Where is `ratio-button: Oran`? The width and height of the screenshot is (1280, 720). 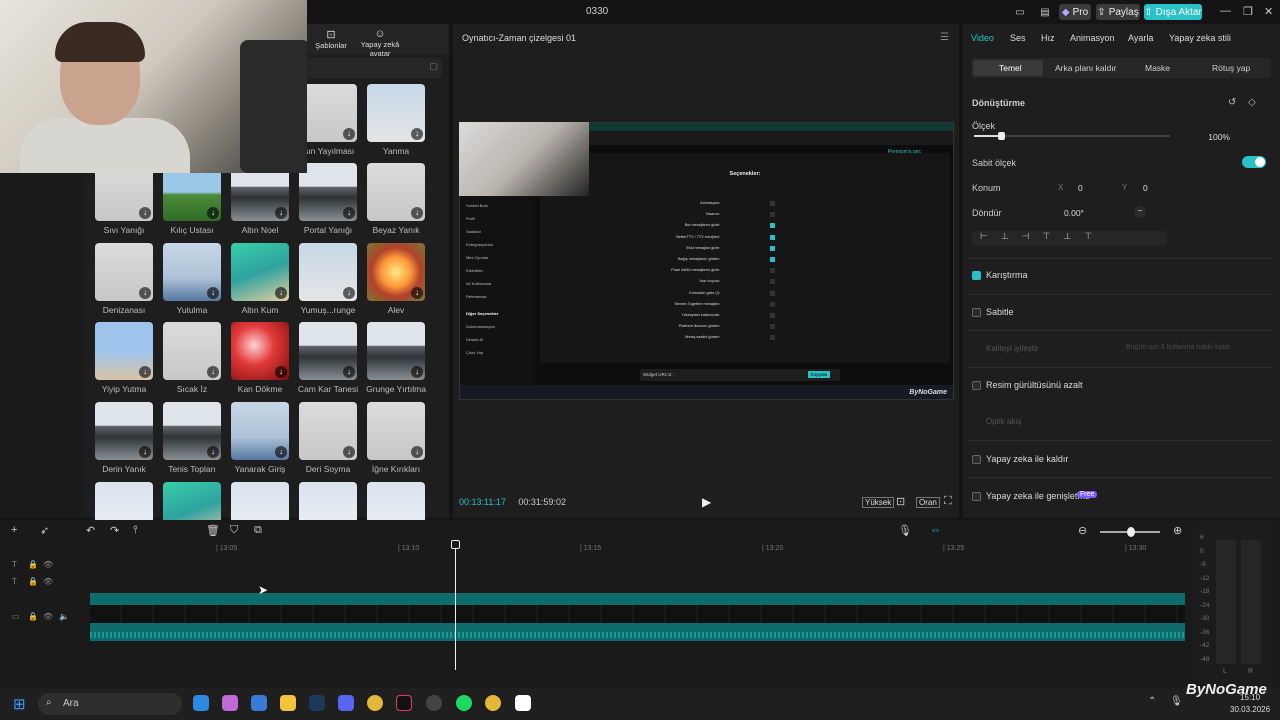 ratio-button: Oran is located at coordinates (928, 502).